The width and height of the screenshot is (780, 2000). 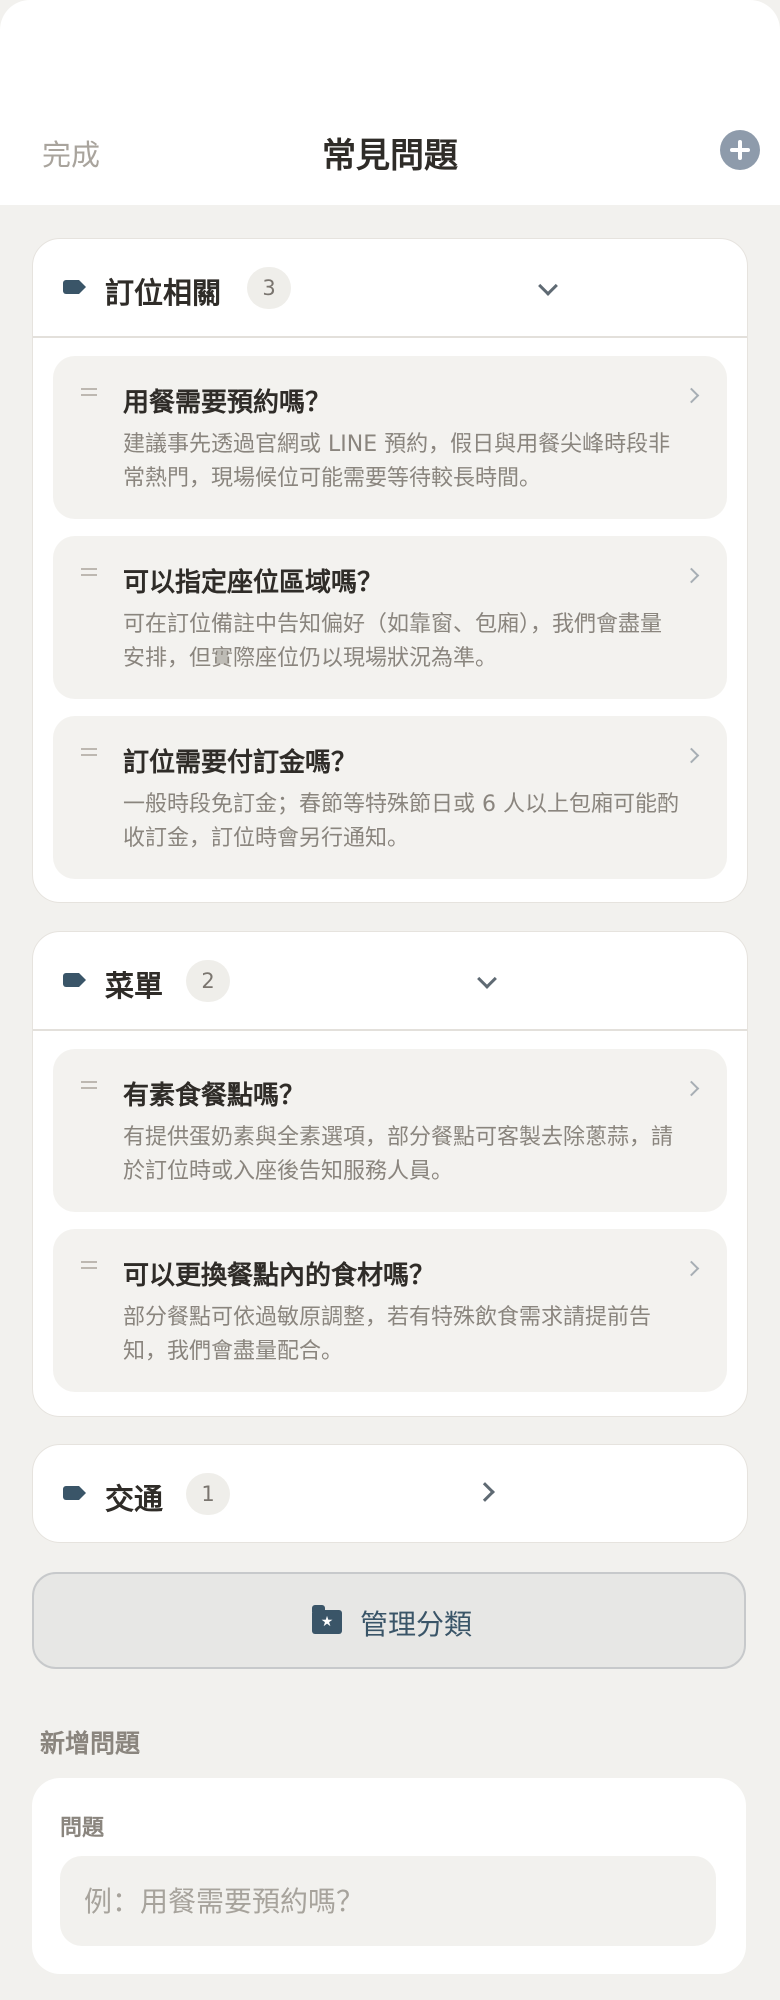 I want to click on category-name: 訂位相關, so click(x=163, y=293).